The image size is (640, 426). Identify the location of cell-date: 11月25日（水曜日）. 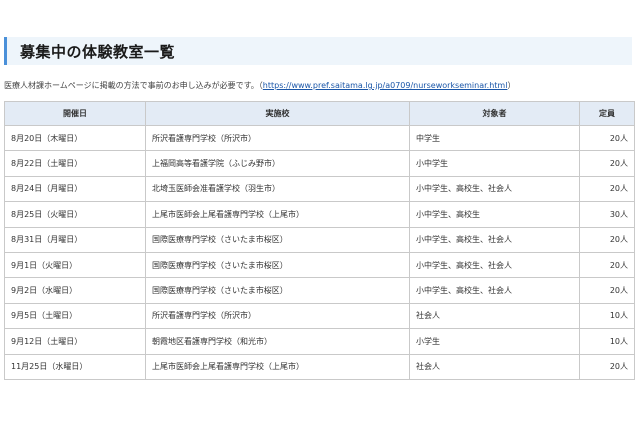
(75, 366).